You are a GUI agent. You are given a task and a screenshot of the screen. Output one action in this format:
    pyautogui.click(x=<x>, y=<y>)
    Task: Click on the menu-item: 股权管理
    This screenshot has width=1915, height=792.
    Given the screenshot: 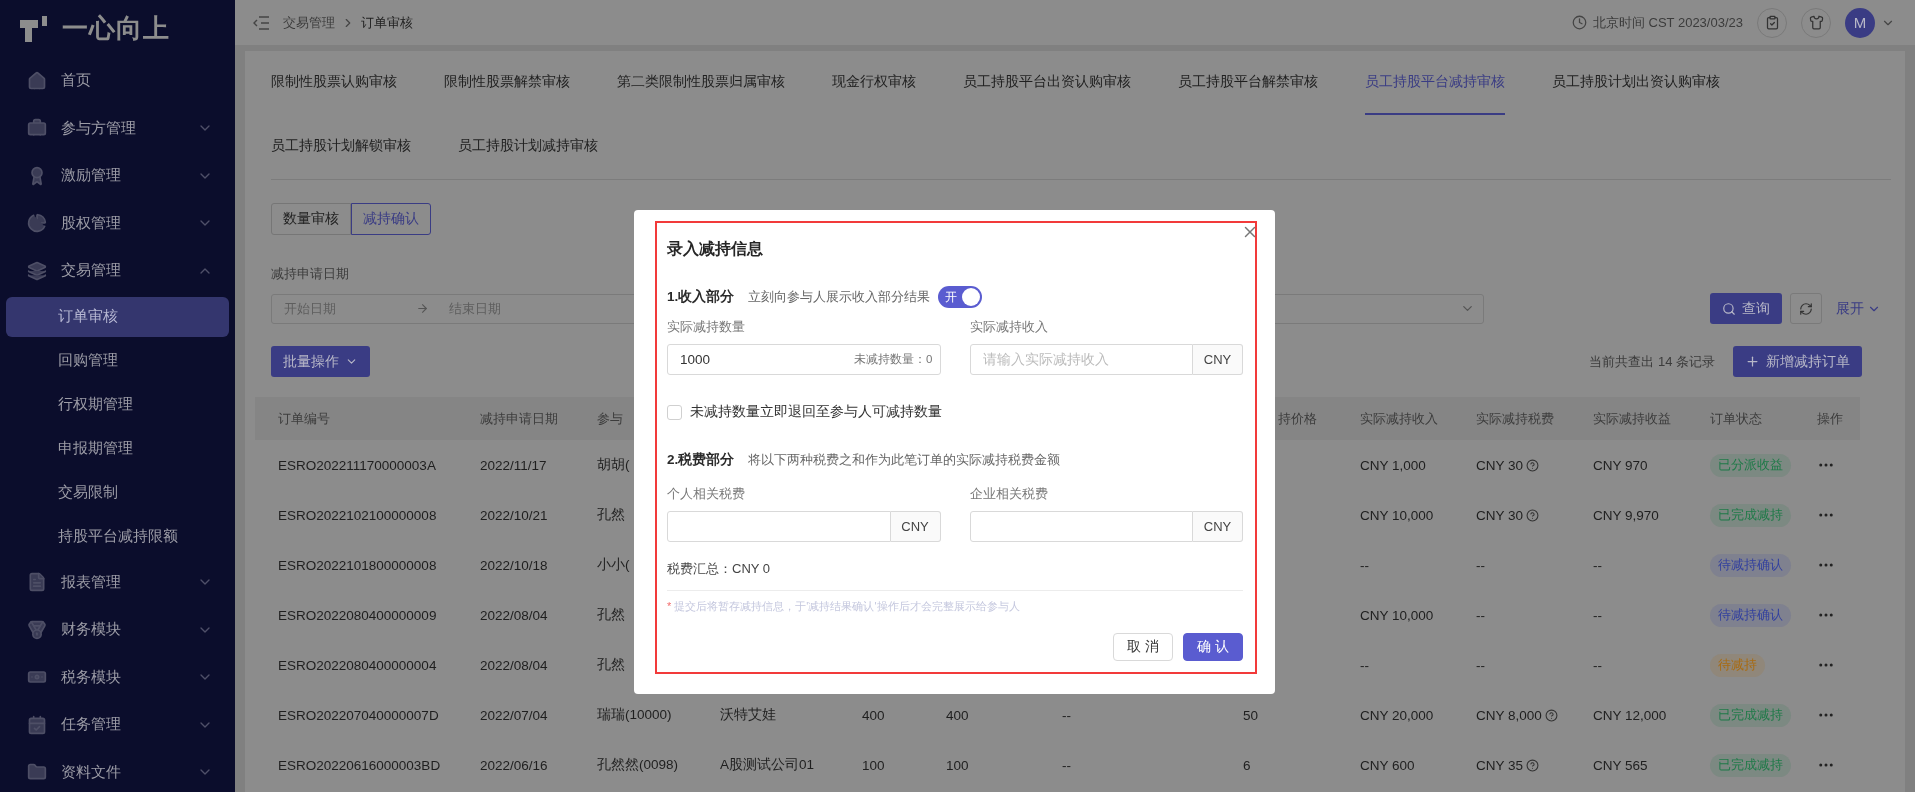 What is the action you would take?
    pyautogui.click(x=117, y=223)
    